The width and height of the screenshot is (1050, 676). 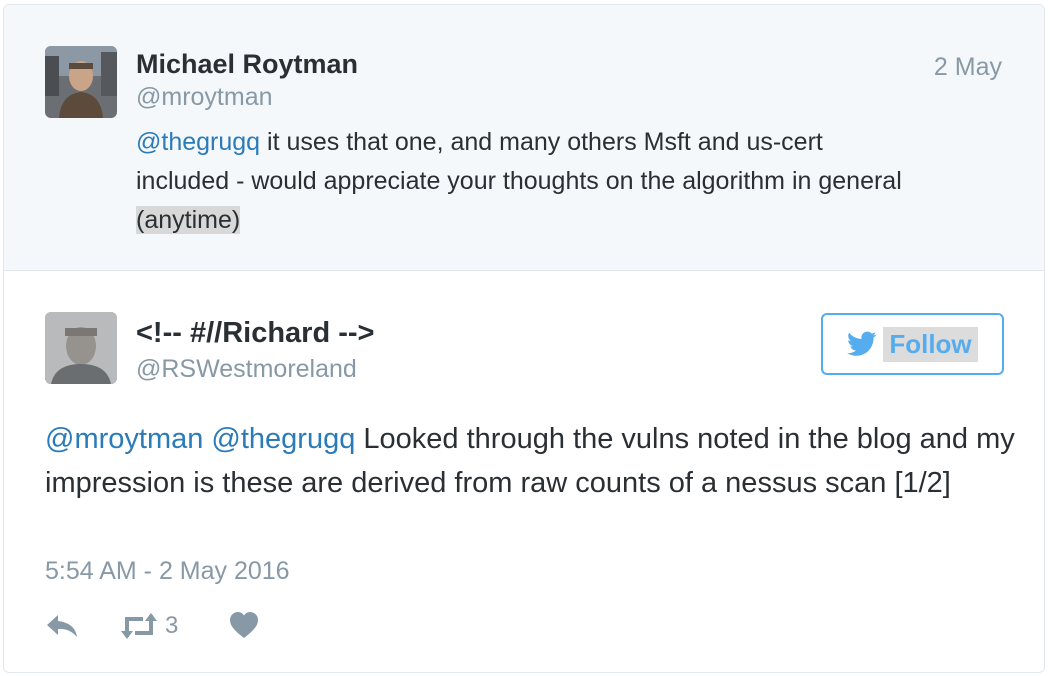 What do you see at coordinates (862, 343) in the screenshot?
I see `twitter-bird-icon` at bounding box center [862, 343].